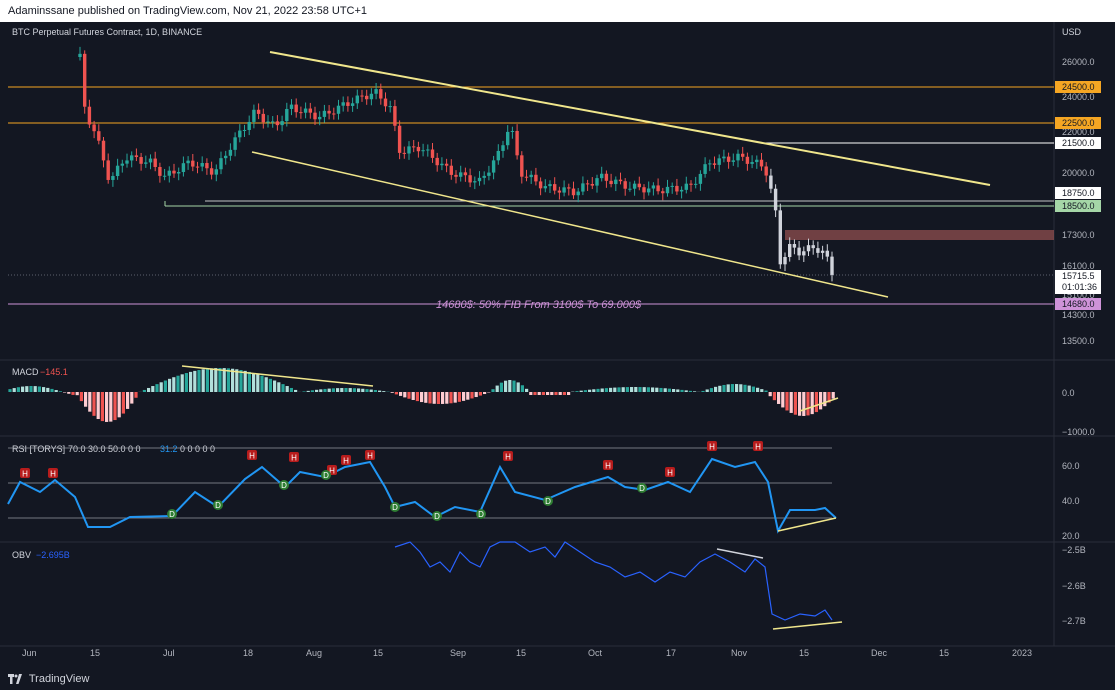 The width and height of the screenshot is (1115, 690). I want to click on price-tick: 13500.0, so click(1078, 341).